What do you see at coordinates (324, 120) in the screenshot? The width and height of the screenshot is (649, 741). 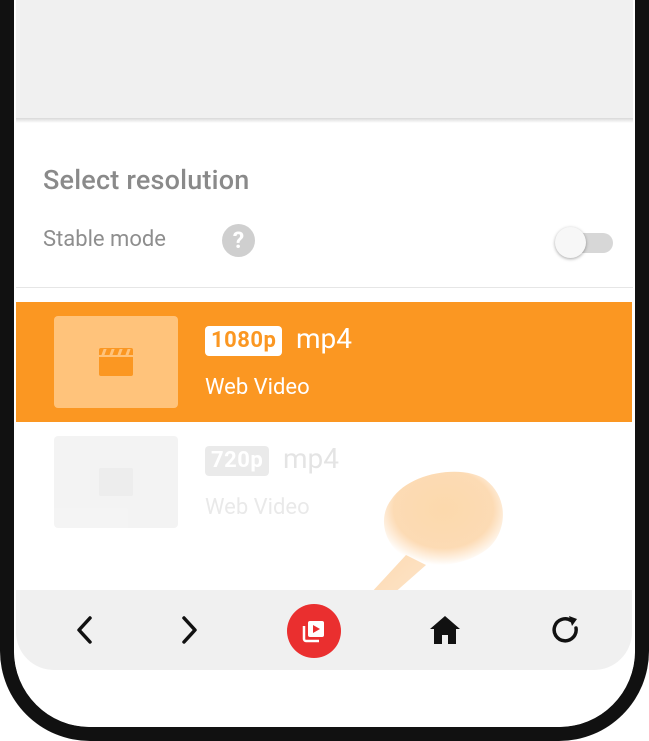 I see `sheet-shadow` at bounding box center [324, 120].